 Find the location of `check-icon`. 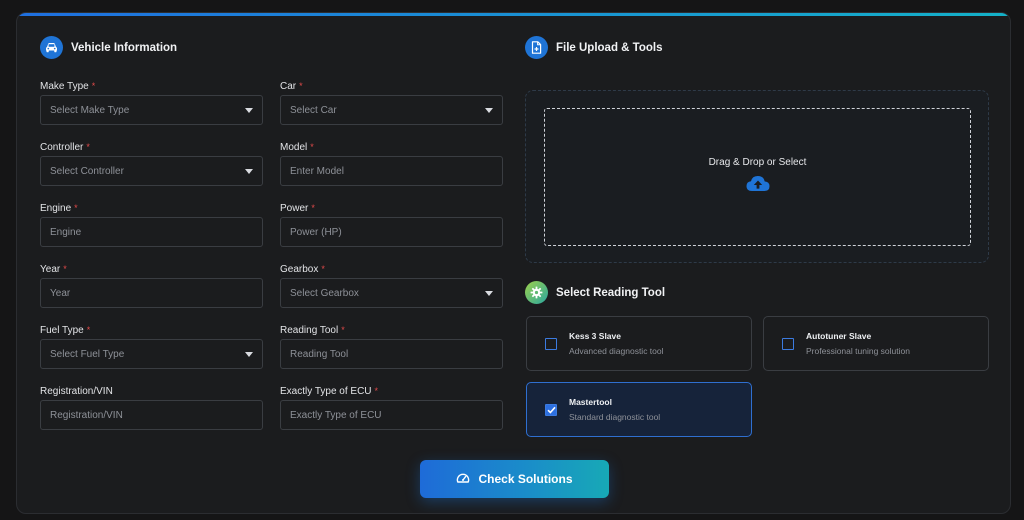

check-icon is located at coordinates (551, 410).